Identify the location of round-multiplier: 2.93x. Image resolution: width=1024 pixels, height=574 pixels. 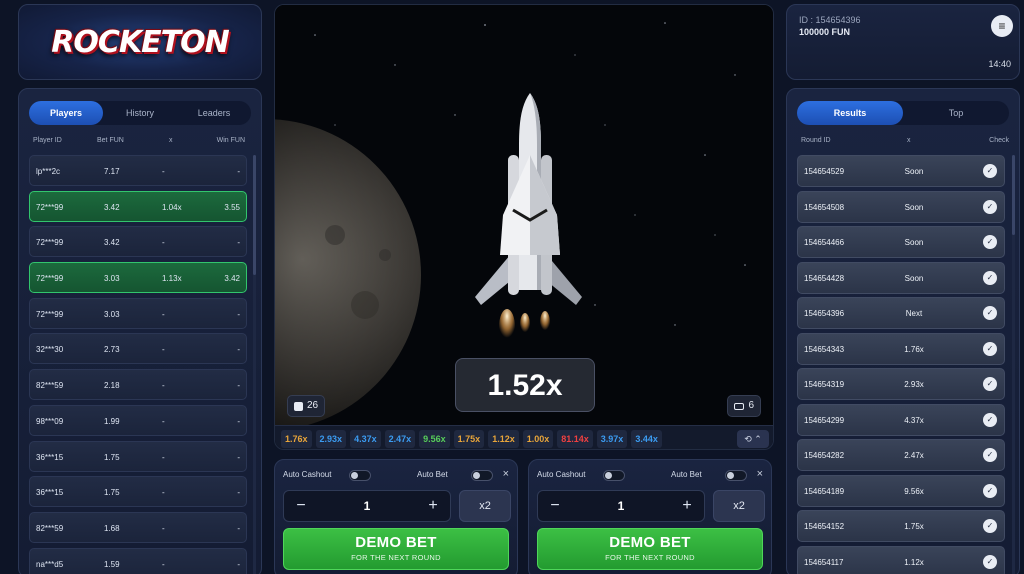
(914, 384).